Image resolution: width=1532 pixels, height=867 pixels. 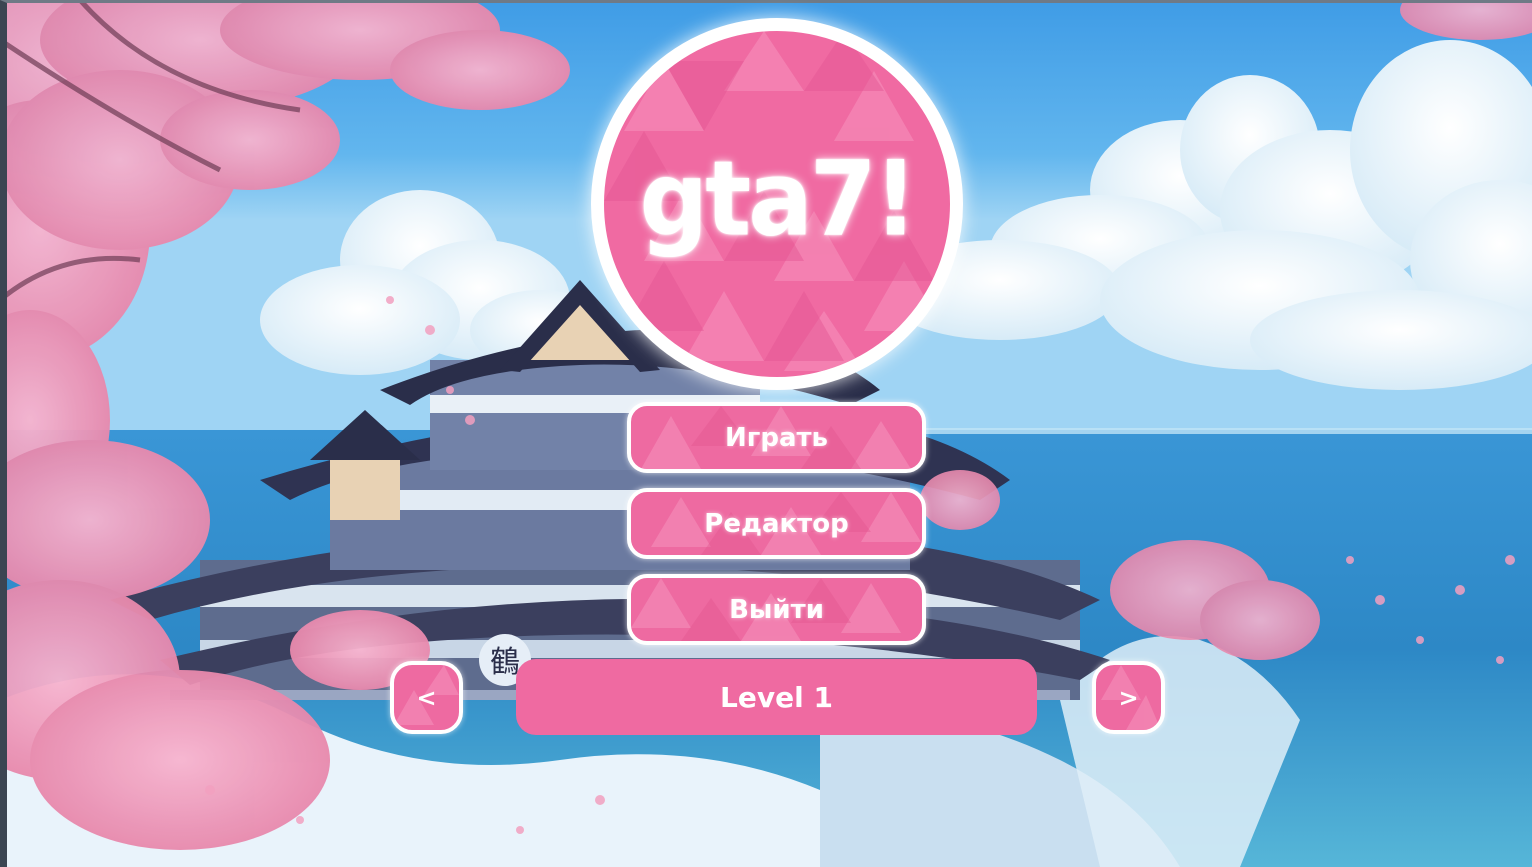 I want to click on exit-button-label: Выйти, so click(x=776, y=609).